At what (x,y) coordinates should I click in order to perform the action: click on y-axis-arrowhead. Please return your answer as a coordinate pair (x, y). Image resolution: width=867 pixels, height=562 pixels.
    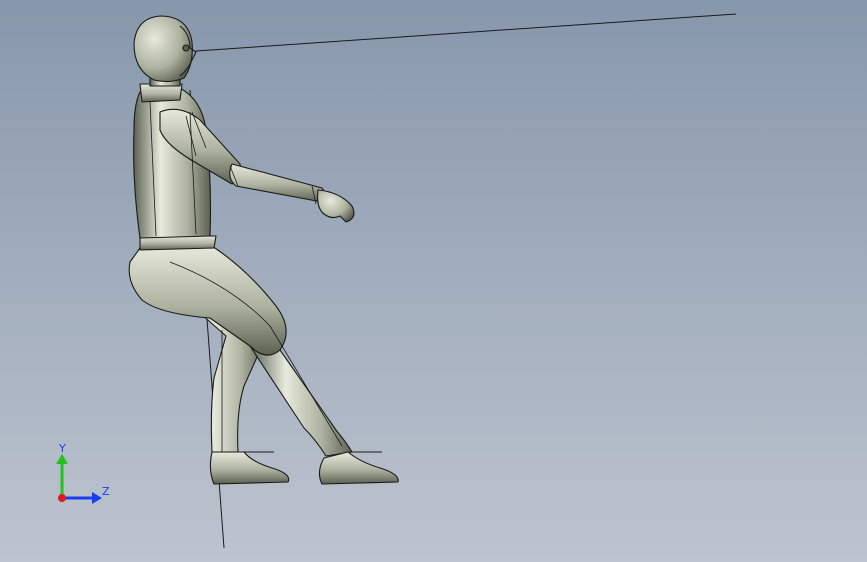
    Looking at the image, I should click on (62, 459).